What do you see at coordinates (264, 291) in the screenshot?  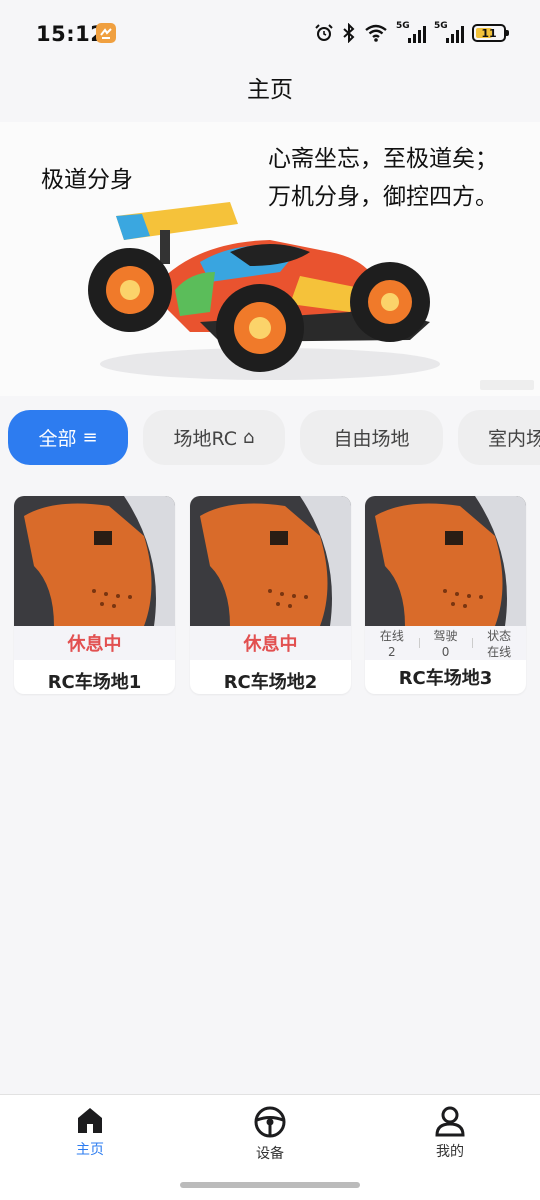 I see `rc-car-illustration` at bounding box center [264, 291].